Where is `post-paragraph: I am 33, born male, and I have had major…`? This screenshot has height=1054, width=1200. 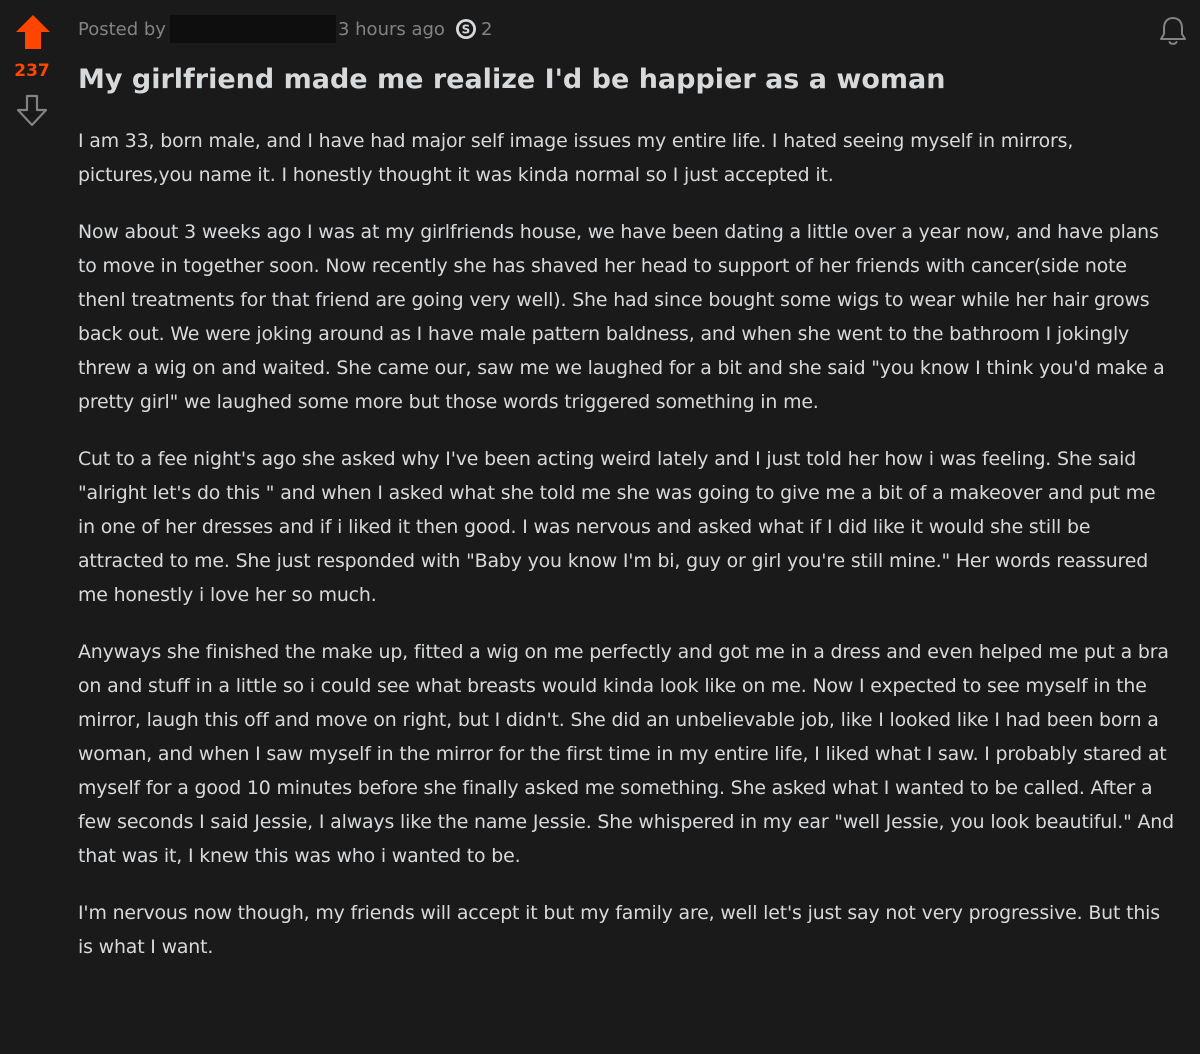
post-paragraph: I am 33, born male, and I have had major… is located at coordinates (576, 158).